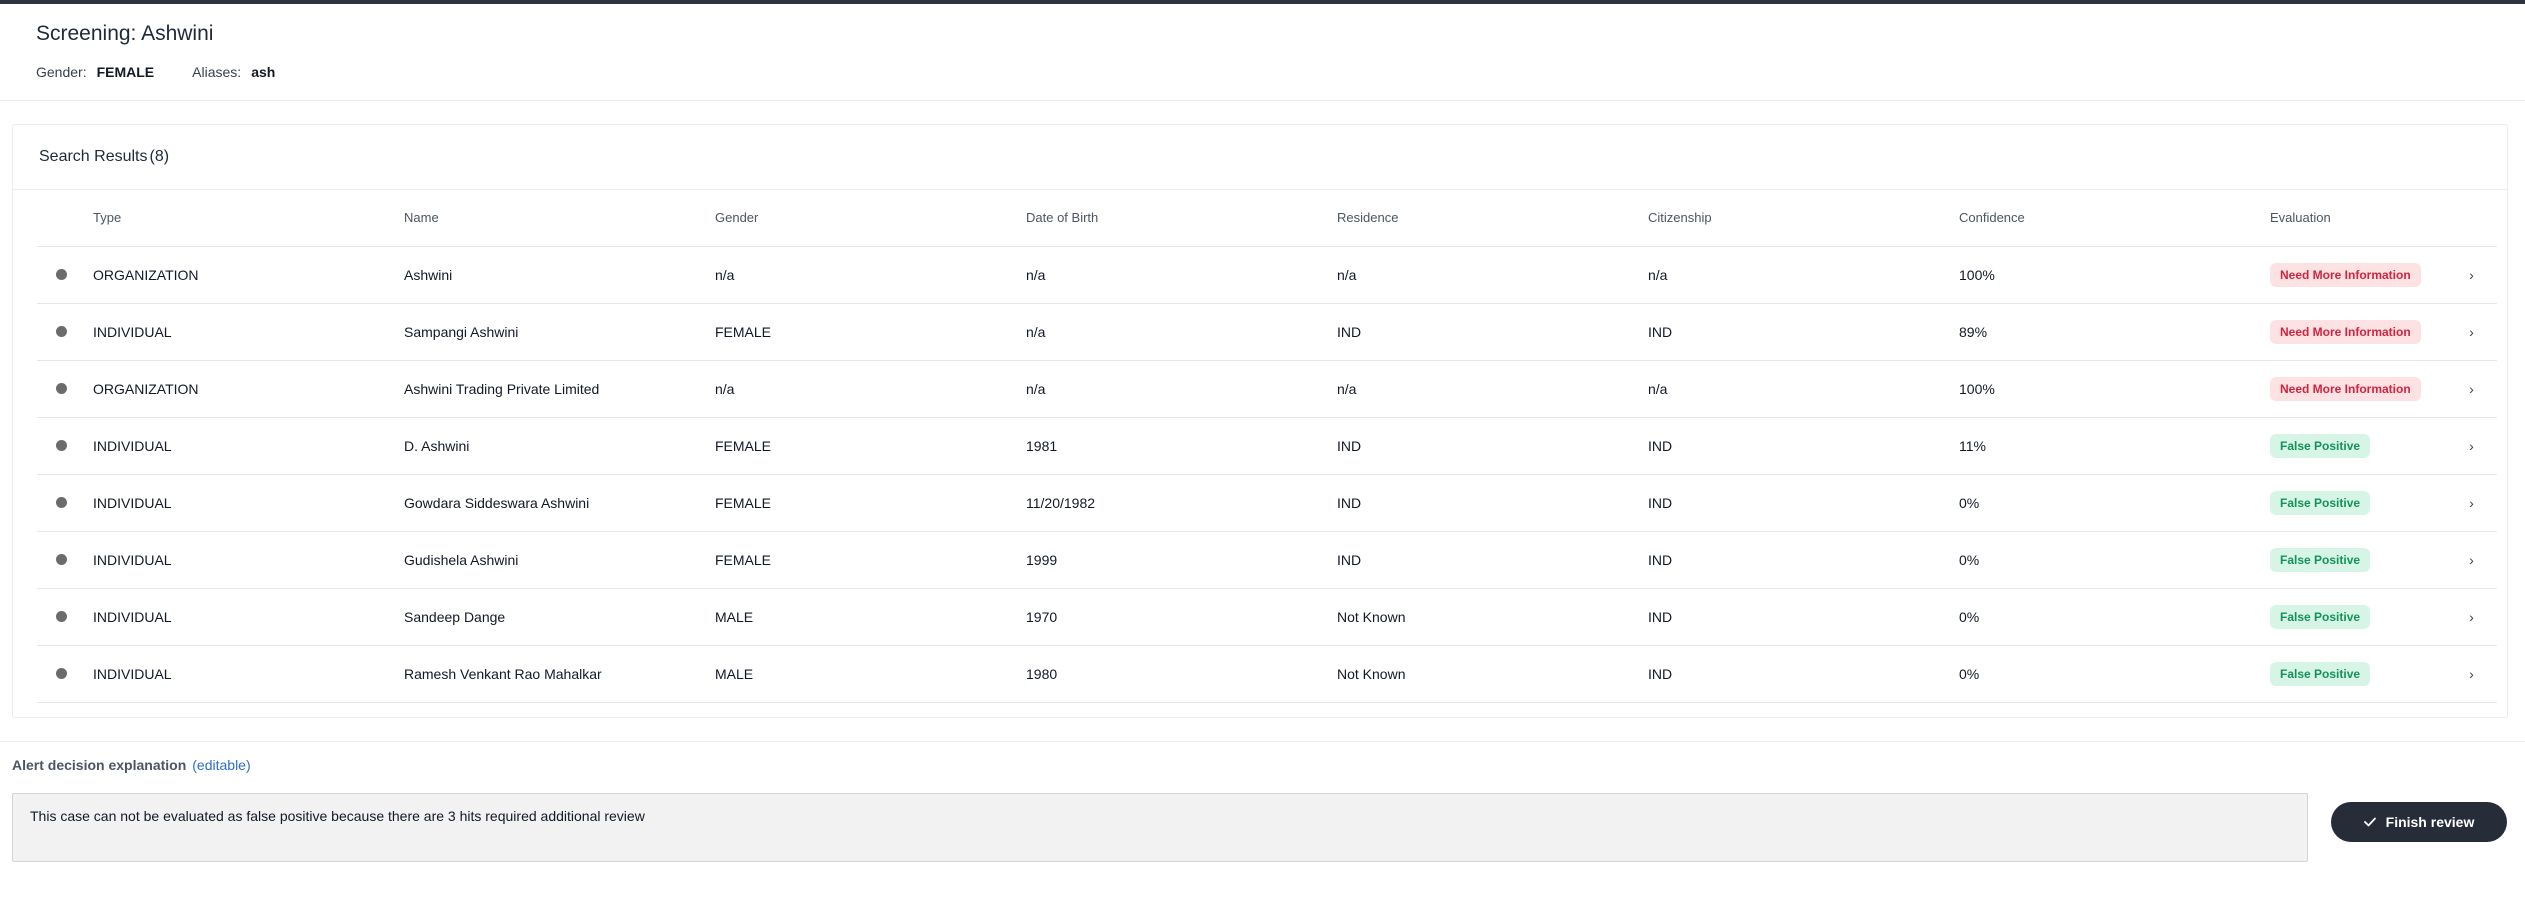 Image resolution: width=2525 pixels, height=897 pixels. I want to click on explanation-label-text: Alert decision explanation, so click(99, 765).